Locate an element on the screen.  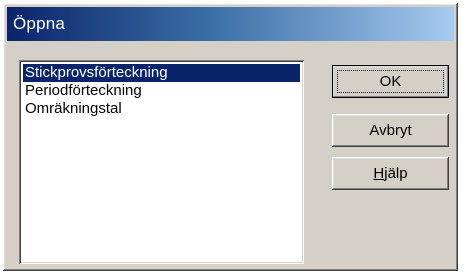
cancel-button-label: Avbryt is located at coordinates (390, 130).